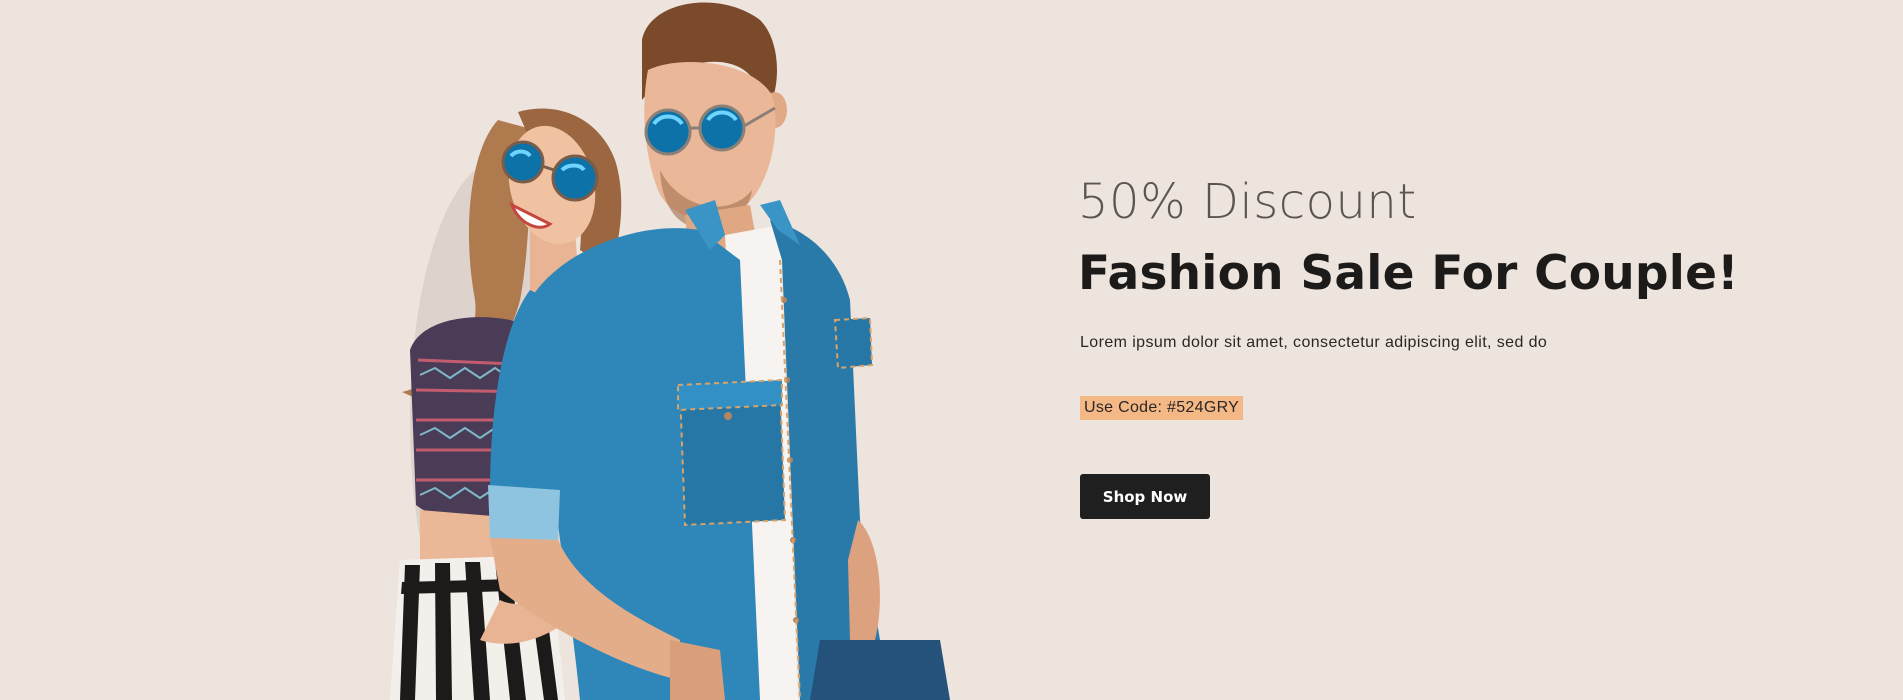 The width and height of the screenshot is (1903, 700). Describe the element at coordinates (1162, 408) in the screenshot. I see `coupon-code-badge: Use Code: #524GRY` at that location.